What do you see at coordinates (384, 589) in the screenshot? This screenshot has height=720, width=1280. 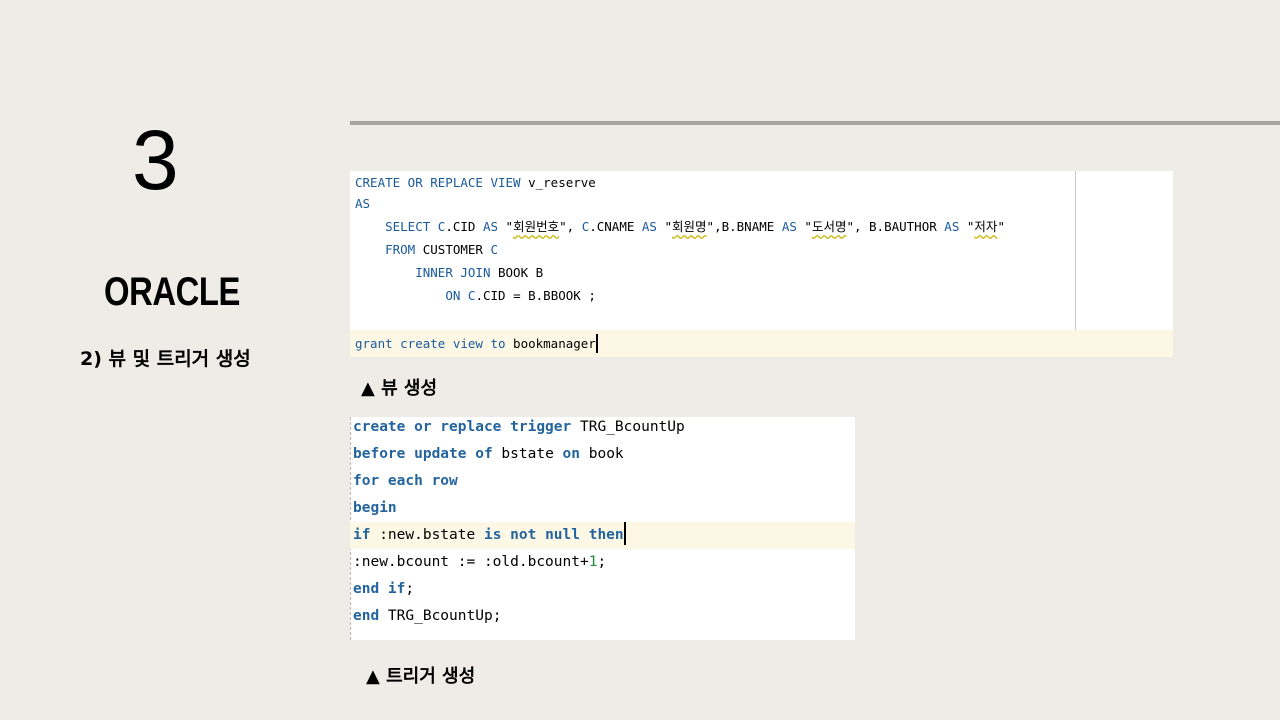 I see `code-line: end if;` at bounding box center [384, 589].